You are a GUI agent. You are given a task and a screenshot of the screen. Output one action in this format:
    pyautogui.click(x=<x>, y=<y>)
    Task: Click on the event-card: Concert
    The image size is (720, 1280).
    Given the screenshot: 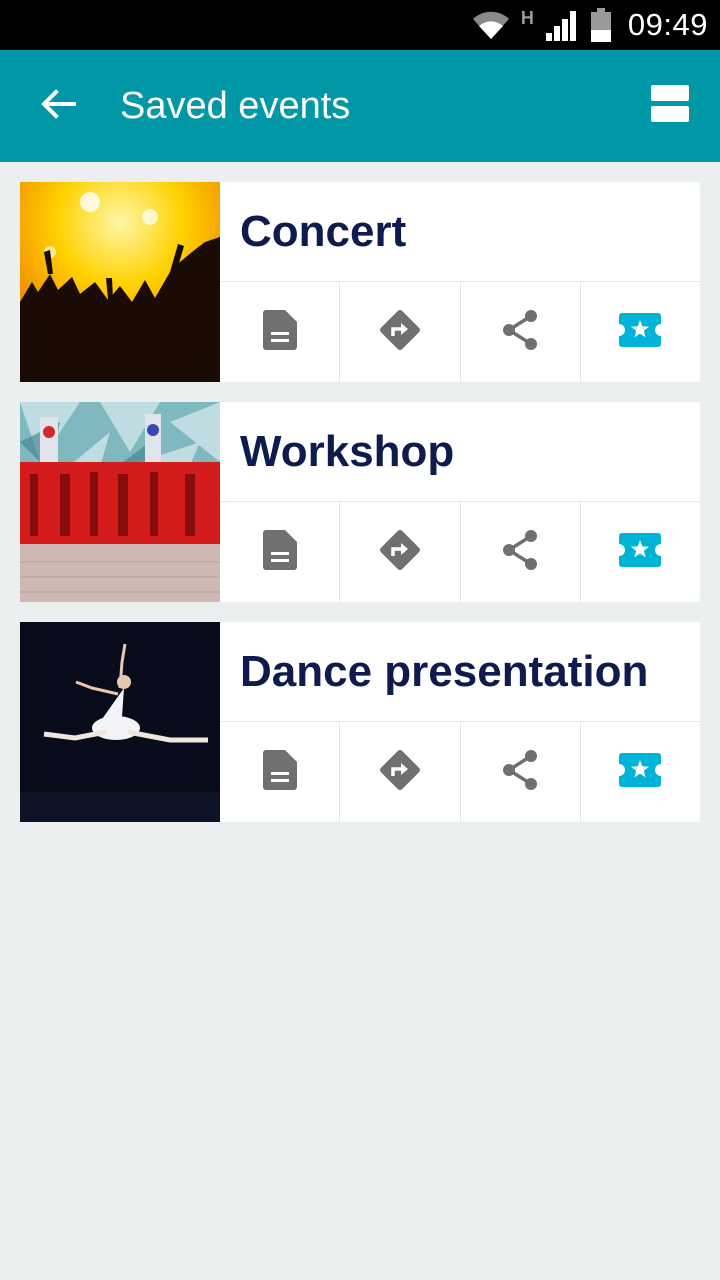 What is the action you would take?
    pyautogui.click(x=360, y=282)
    